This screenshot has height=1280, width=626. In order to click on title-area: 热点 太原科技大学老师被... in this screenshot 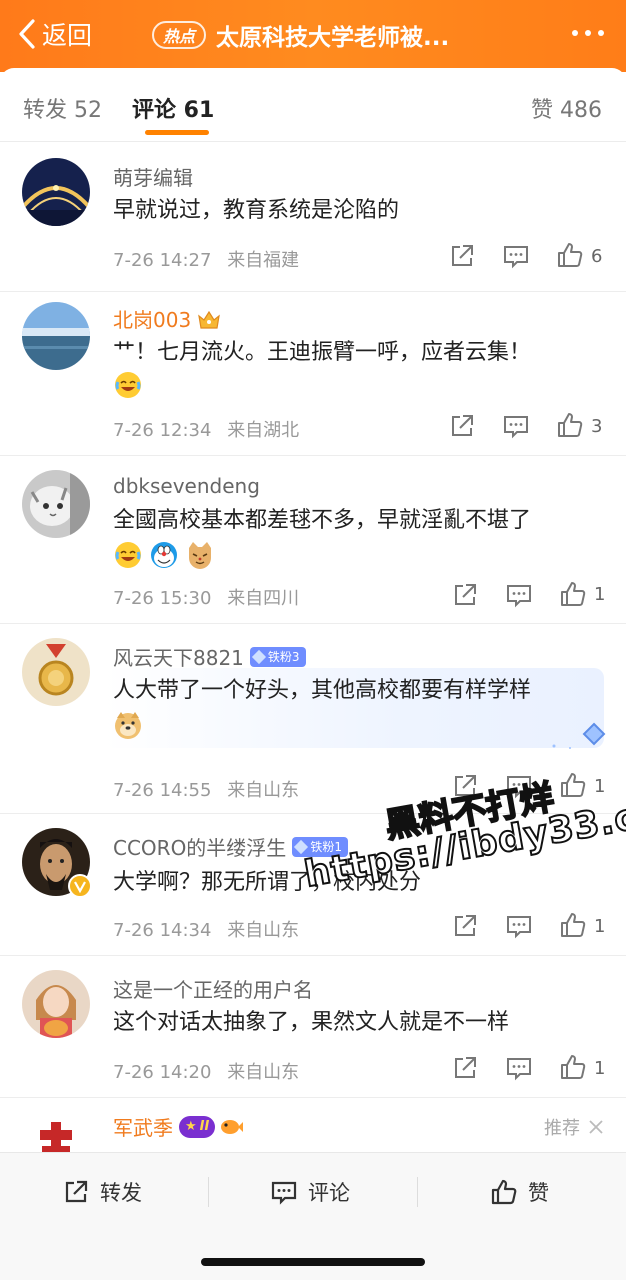, I will do `click(300, 35)`.